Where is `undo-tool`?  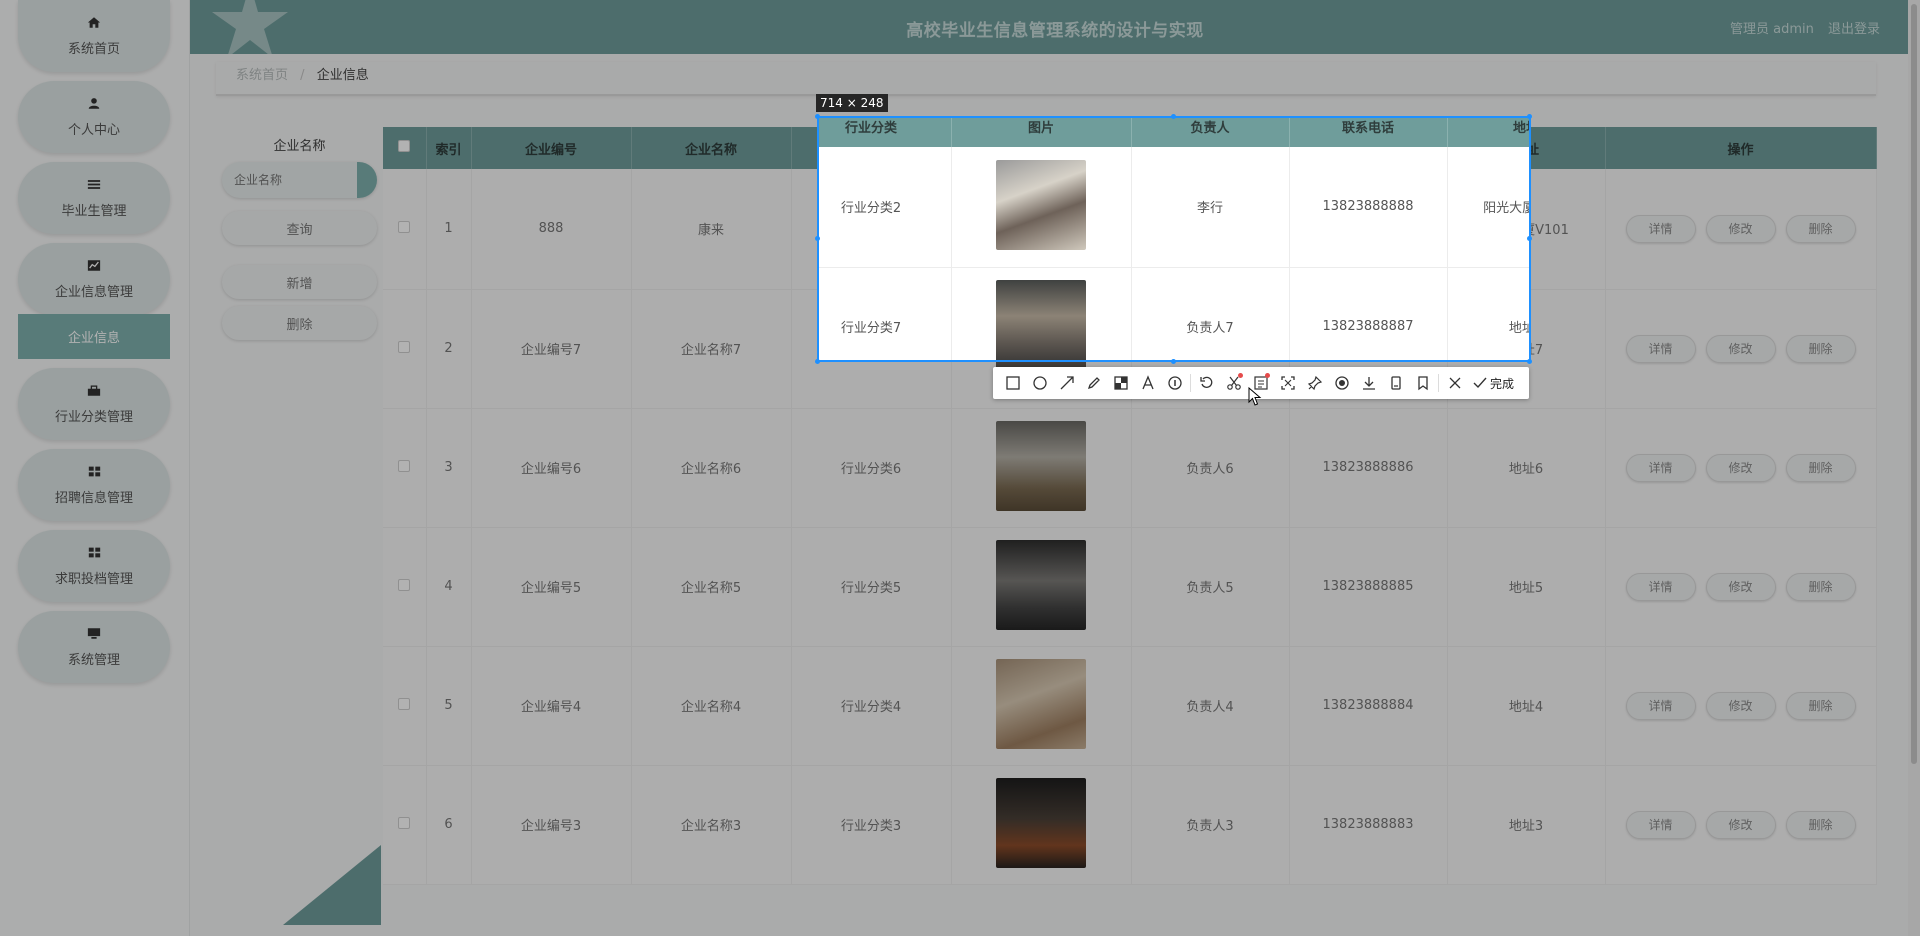 undo-tool is located at coordinates (1206, 383).